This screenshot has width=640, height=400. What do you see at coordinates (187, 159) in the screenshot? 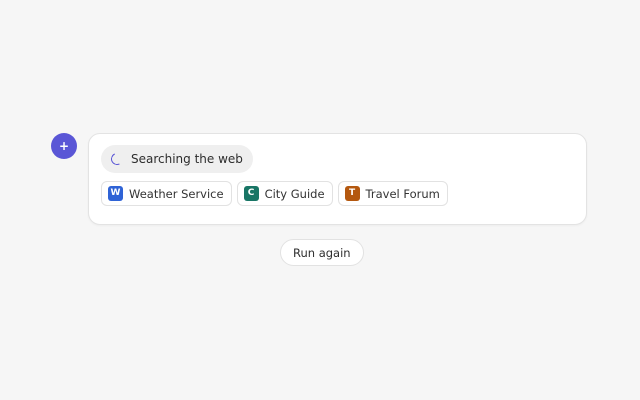
I see `search-status-label: Searching the web` at bounding box center [187, 159].